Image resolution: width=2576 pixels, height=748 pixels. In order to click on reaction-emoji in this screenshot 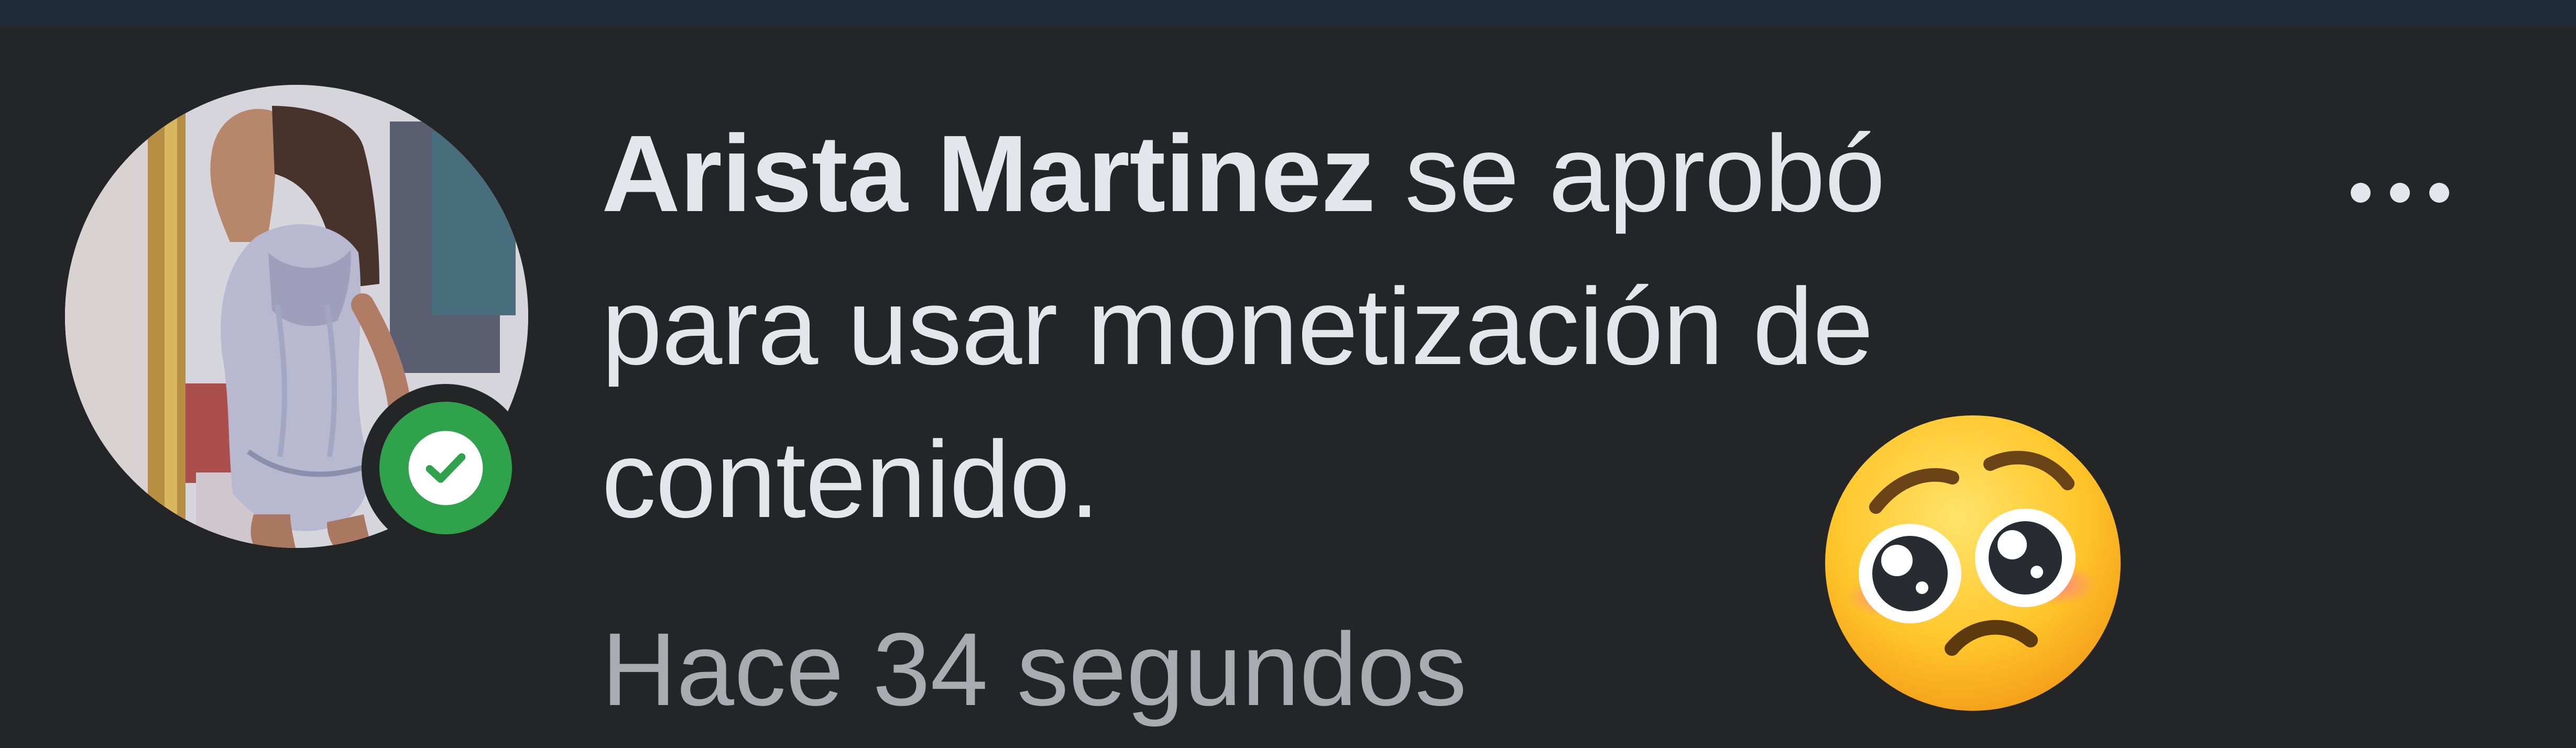, I will do `click(1973, 563)`.